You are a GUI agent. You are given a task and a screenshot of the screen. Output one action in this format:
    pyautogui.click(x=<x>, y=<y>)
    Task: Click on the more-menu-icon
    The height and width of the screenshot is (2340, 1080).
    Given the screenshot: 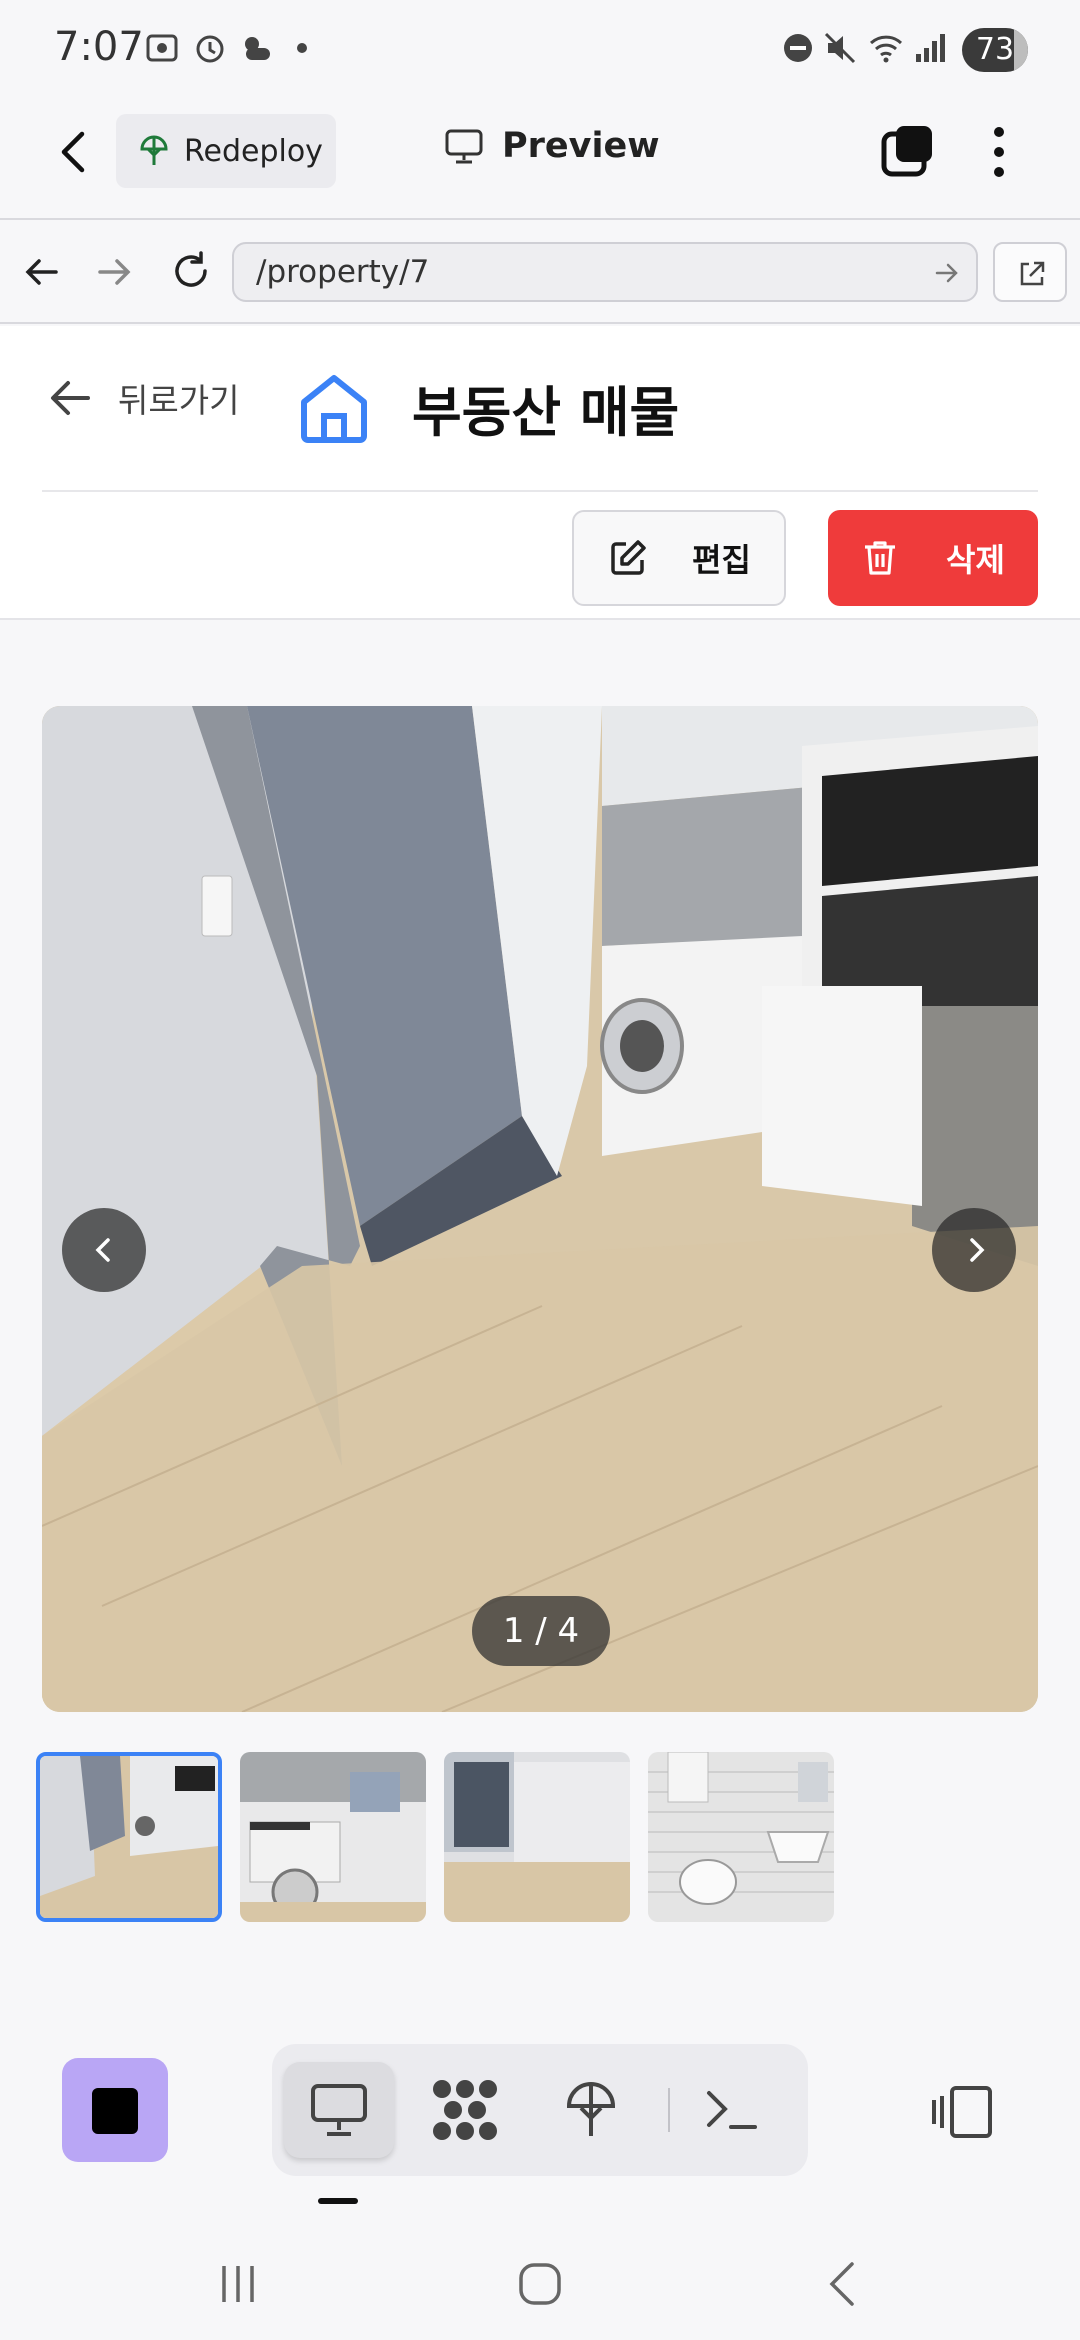 What is the action you would take?
    pyautogui.click(x=999, y=152)
    